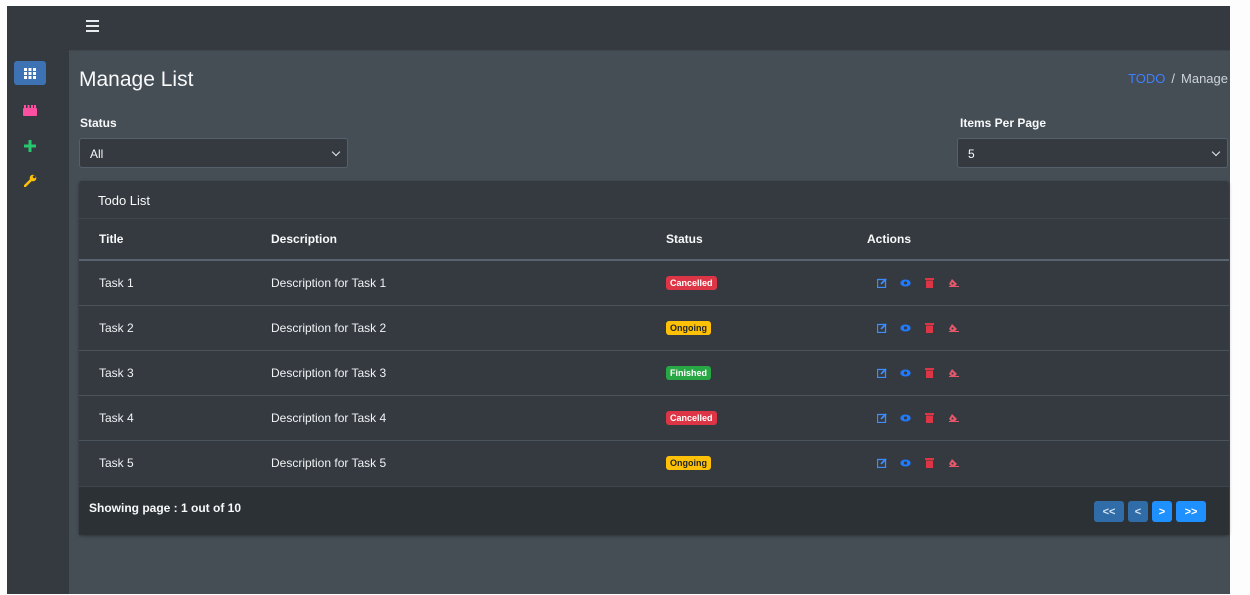  I want to click on items-per-page-select: 5, so click(1092, 153).